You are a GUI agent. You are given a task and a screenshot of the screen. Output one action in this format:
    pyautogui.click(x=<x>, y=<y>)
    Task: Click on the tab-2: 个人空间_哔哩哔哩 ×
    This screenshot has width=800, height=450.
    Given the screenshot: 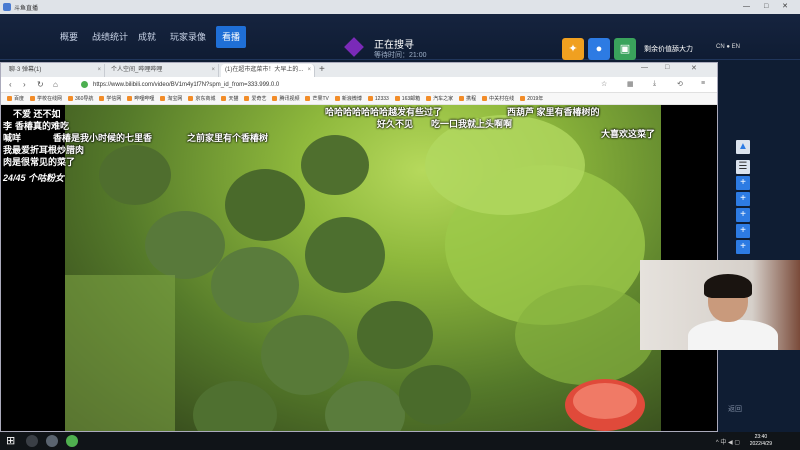 What is the action you would take?
    pyautogui.click(x=163, y=70)
    